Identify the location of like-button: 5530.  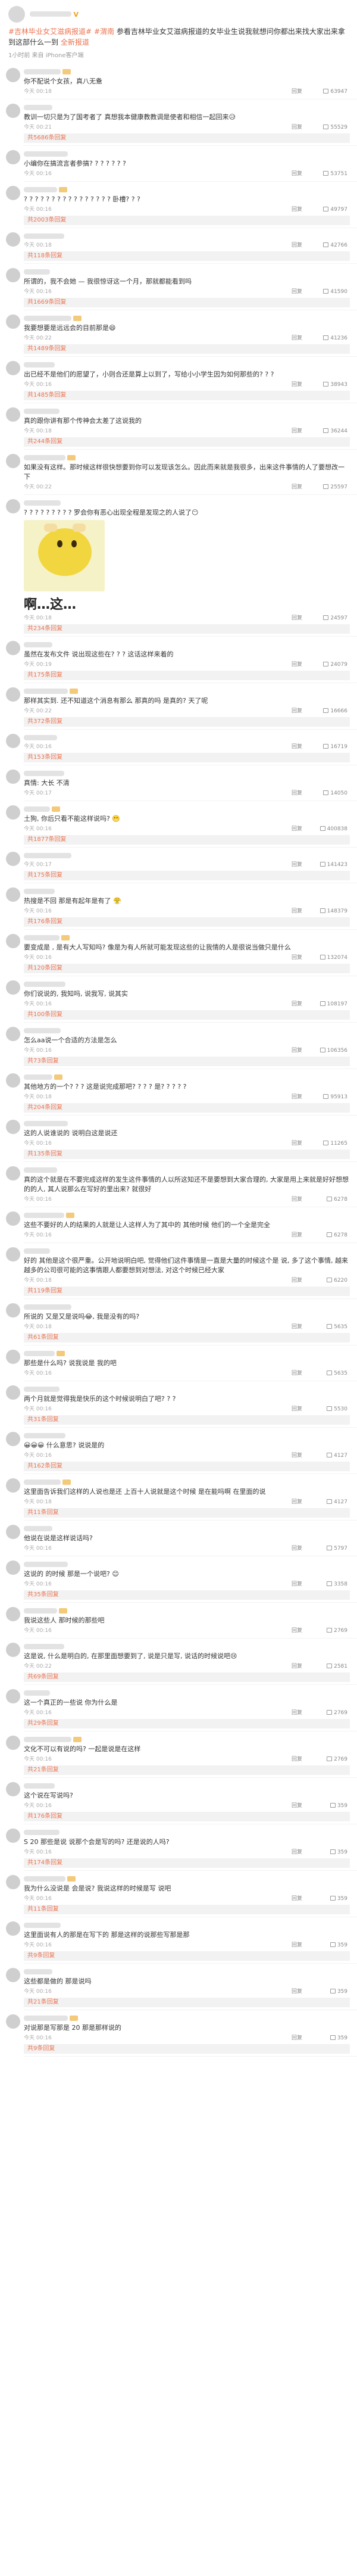
(337, 1409).